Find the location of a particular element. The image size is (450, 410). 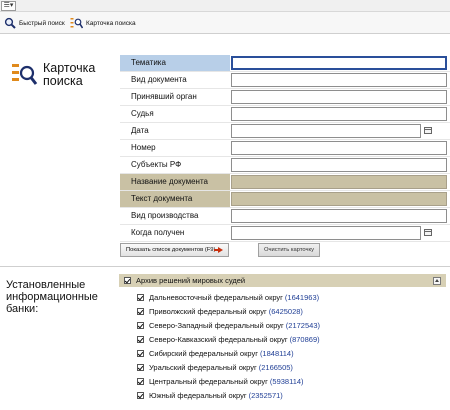

field-label-number: Номер is located at coordinates (143, 147).